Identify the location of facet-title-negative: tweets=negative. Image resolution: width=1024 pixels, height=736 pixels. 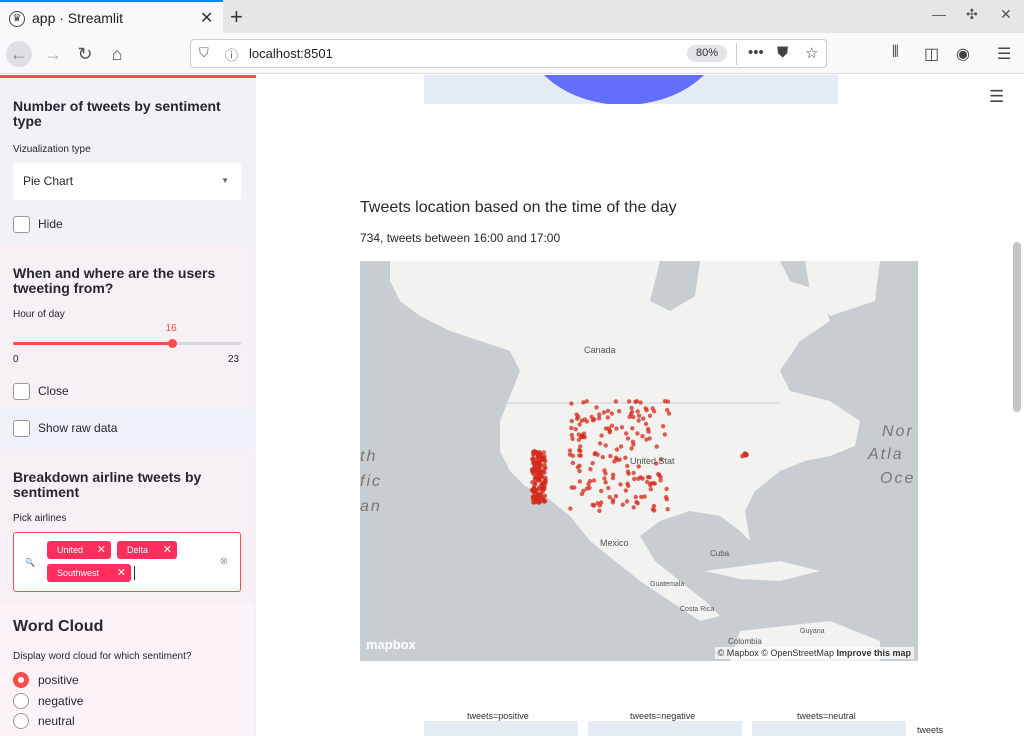
(663, 716).